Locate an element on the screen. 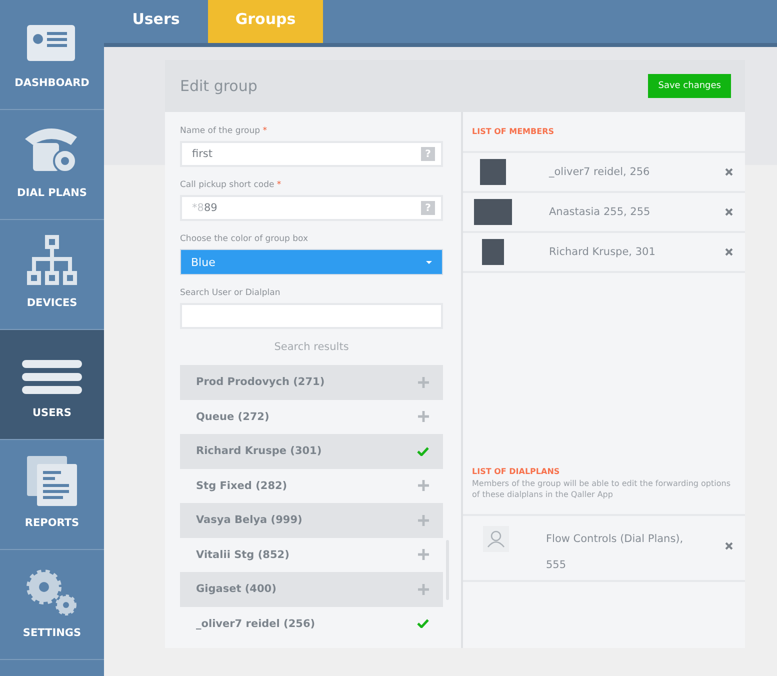 This screenshot has height=676, width=777. save-button: Save changes is located at coordinates (689, 86).